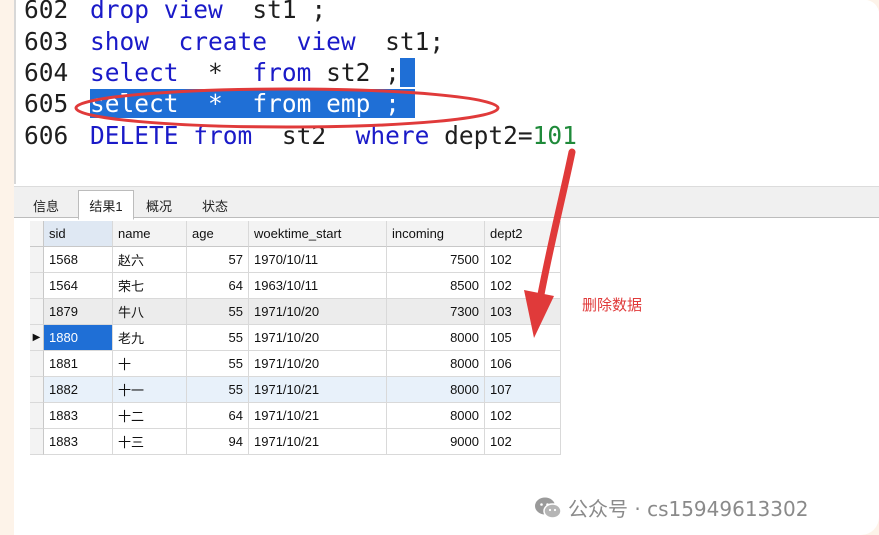 This screenshot has height=535, width=879. I want to click on watermark: 公众号 · cs15949613302, so click(671, 507).